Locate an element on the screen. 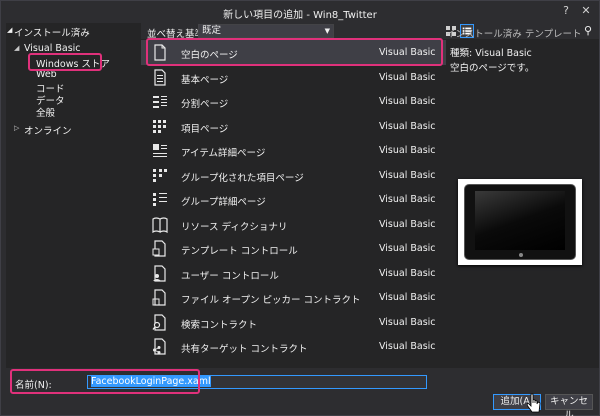  group-detail-page-icon is located at coordinates (160, 199).